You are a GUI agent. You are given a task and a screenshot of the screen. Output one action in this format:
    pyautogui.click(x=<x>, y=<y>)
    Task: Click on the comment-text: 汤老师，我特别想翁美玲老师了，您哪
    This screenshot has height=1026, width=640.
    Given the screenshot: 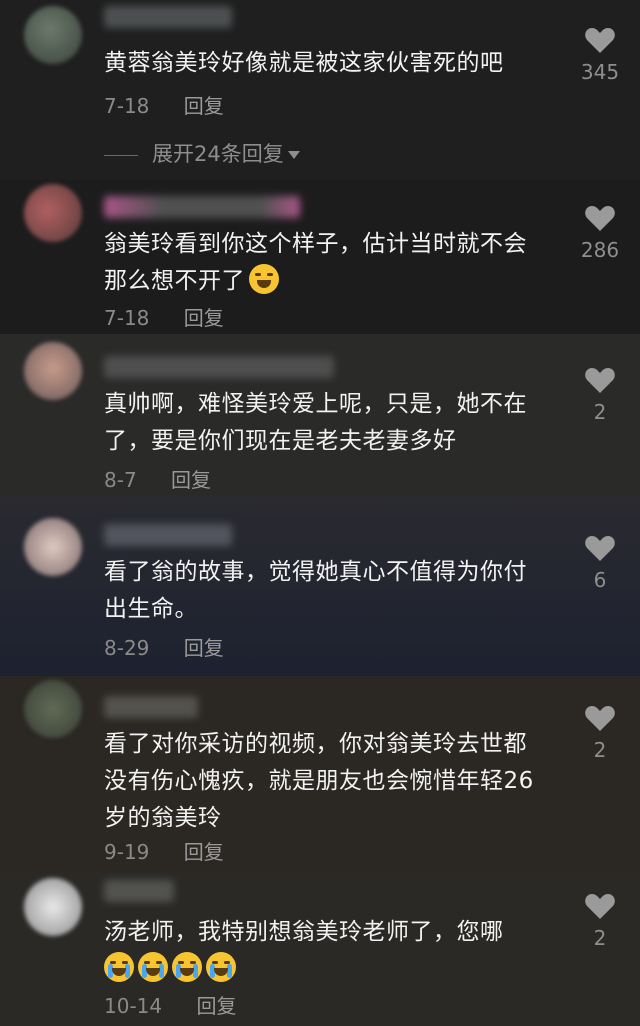 What is the action you would take?
    pyautogui.click(x=324, y=951)
    